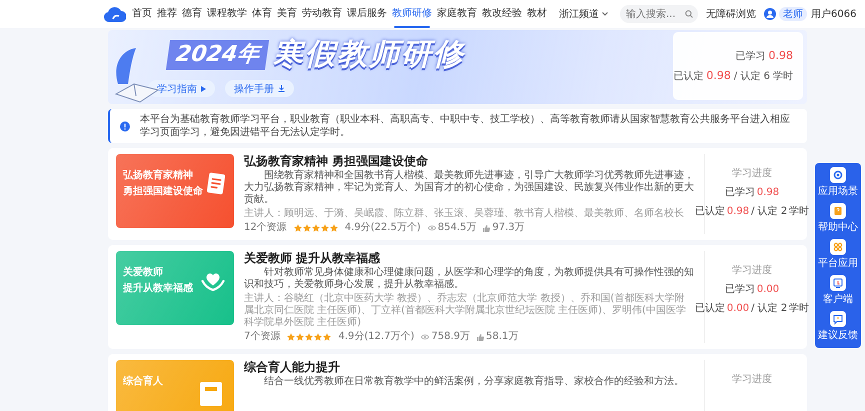 The height and width of the screenshot is (411, 865). Describe the element at coordinates (583, 14) in the screenshot. I see `channel-dropdown: 浙江频道` at that location.